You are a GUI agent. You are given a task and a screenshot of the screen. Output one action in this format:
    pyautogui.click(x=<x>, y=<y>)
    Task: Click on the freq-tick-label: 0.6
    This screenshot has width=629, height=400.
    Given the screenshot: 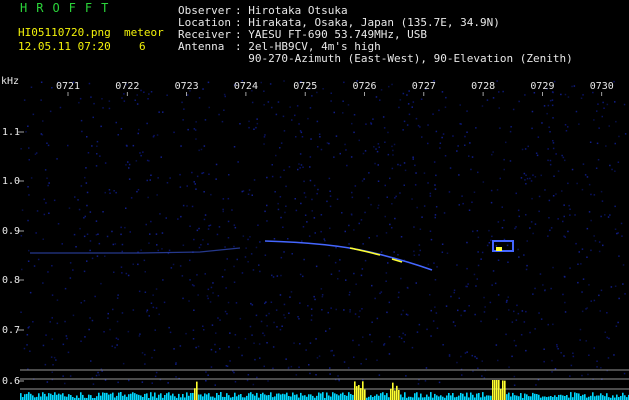 What is the action you would take?
    pyautogui.click(x=11, y=381)
    